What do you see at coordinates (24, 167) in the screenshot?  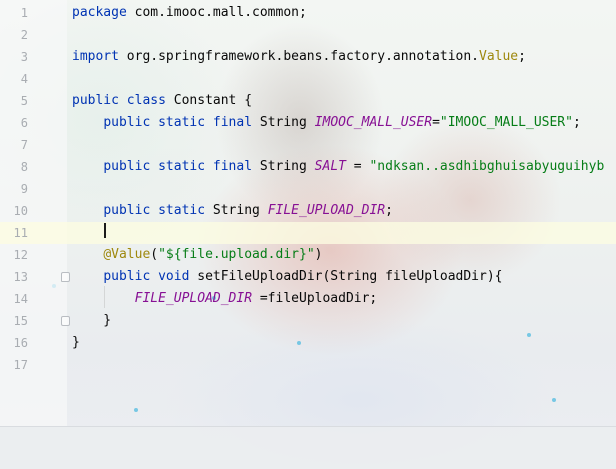 I see `line-number: 8` at bounding box center [24, 167].